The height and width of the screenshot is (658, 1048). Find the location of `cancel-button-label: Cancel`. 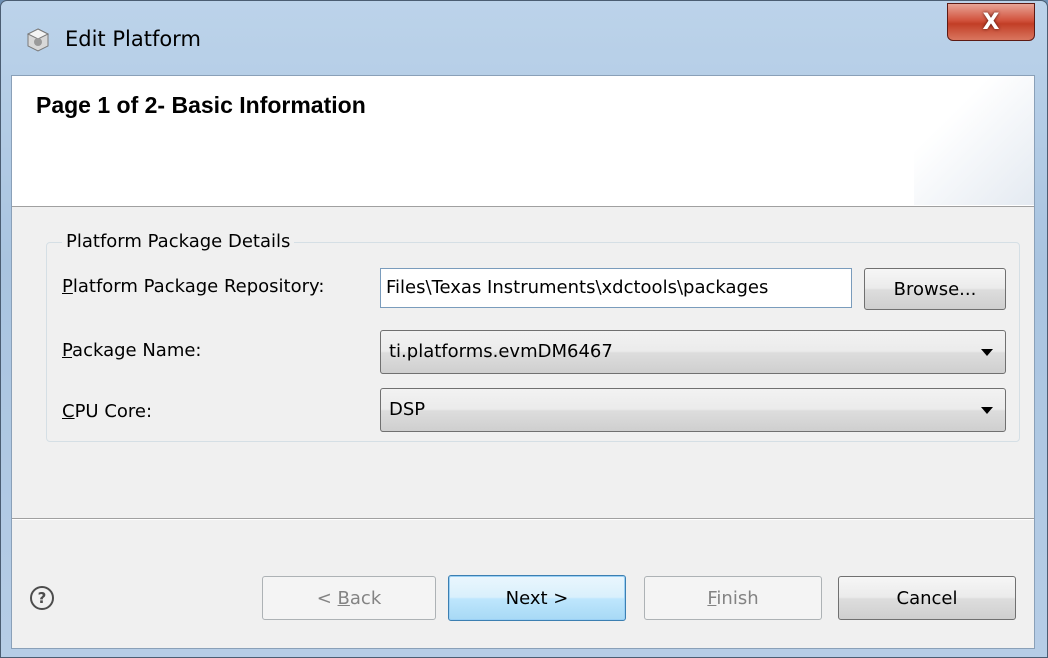

cancel-button-label: Cancel is located at coordinates (927, 598).